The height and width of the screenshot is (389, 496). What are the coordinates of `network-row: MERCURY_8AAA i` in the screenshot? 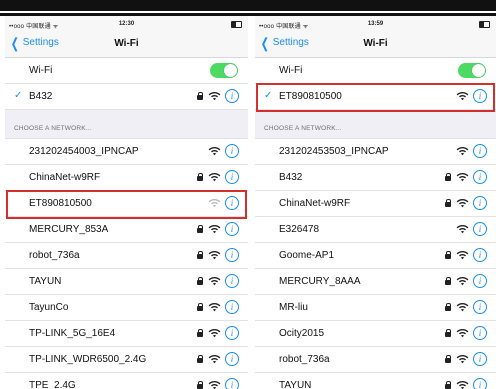 It's located at (375, 282).